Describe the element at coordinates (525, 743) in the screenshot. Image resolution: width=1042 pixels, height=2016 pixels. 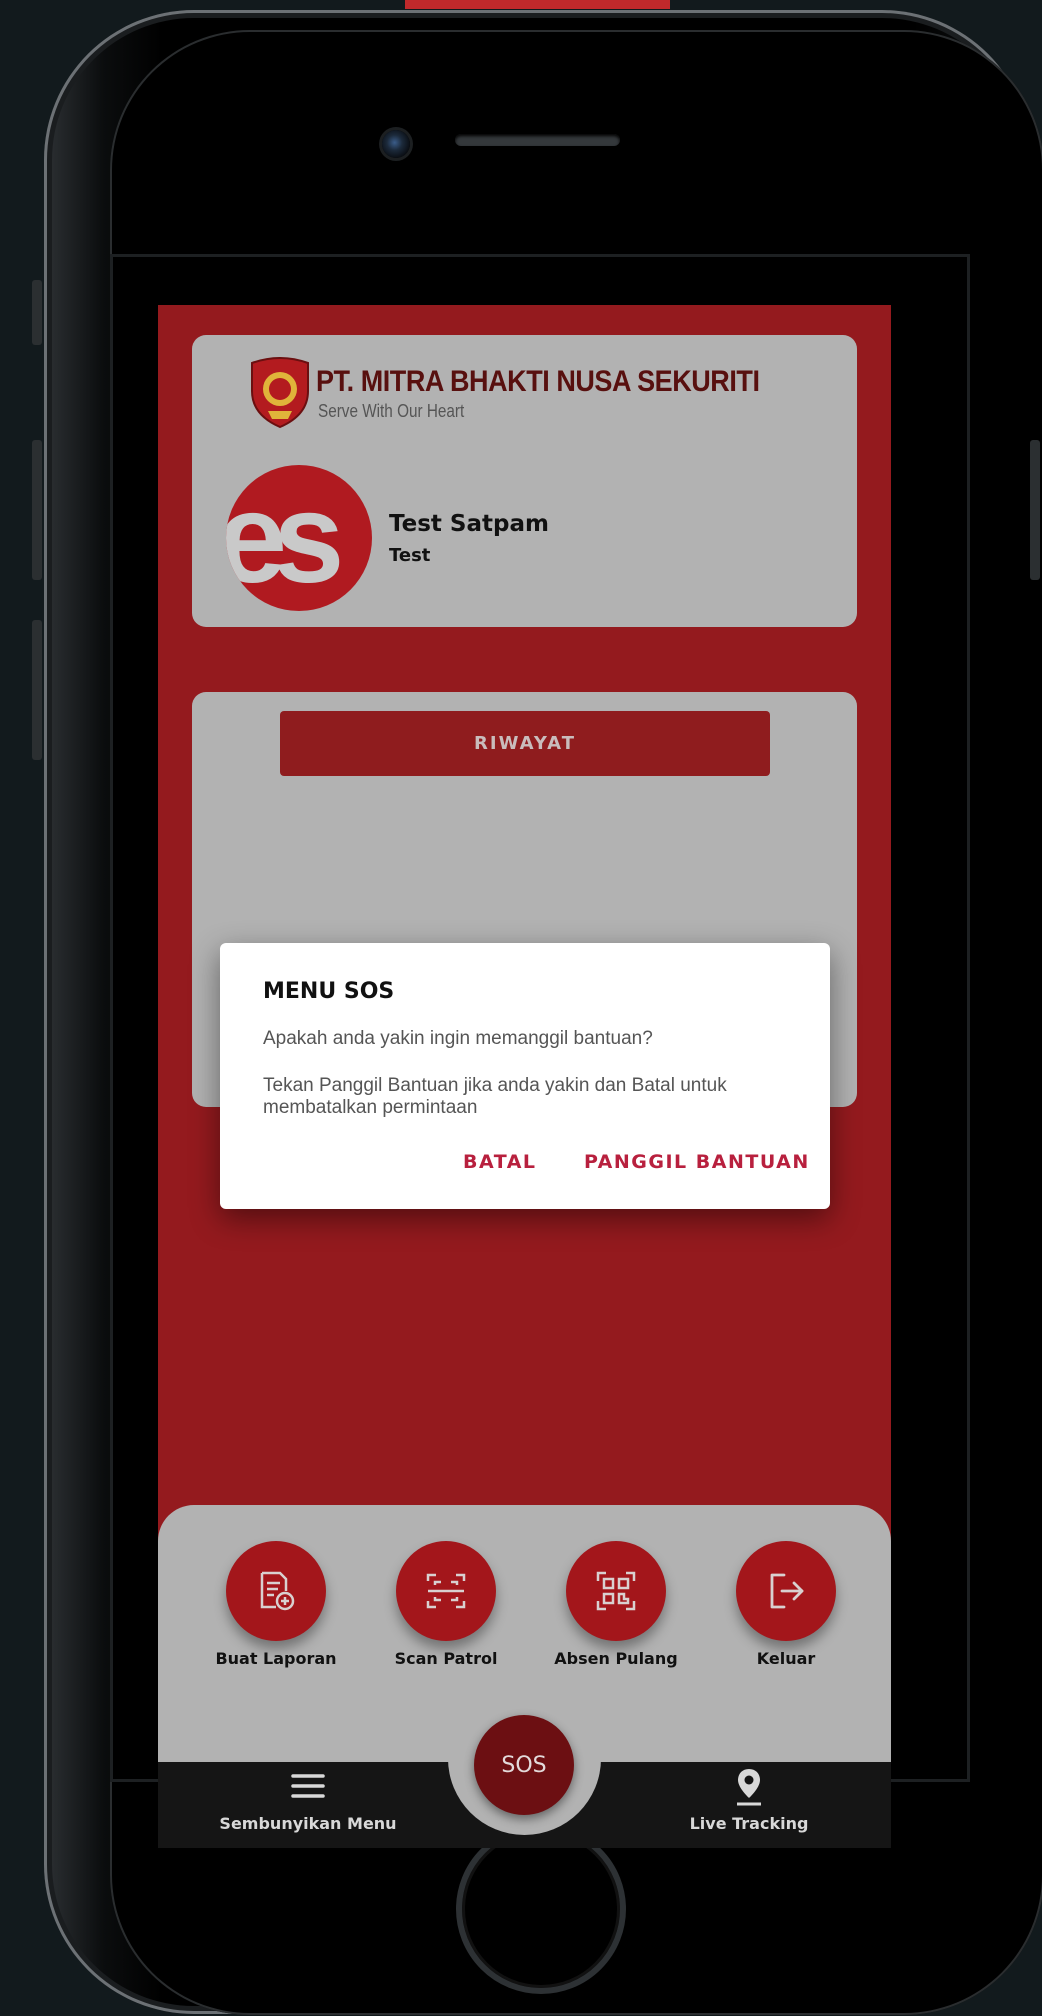
I see `riwayat-button: RIWAYAT` at that location.